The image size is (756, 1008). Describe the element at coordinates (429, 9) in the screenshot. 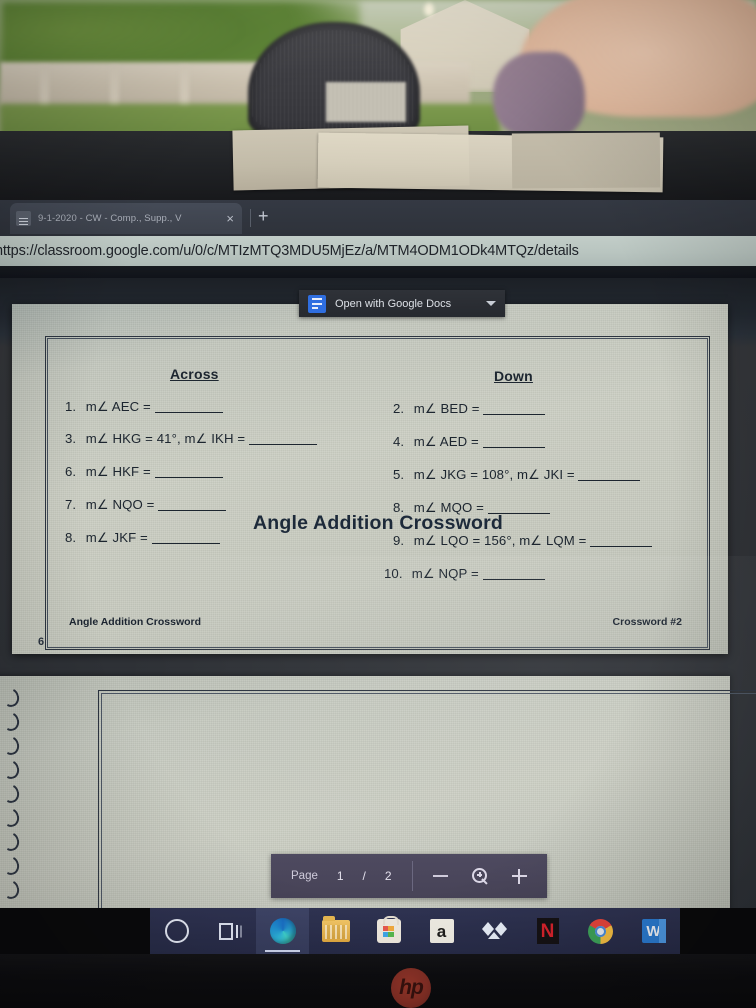

I see `porch-light` at that location.